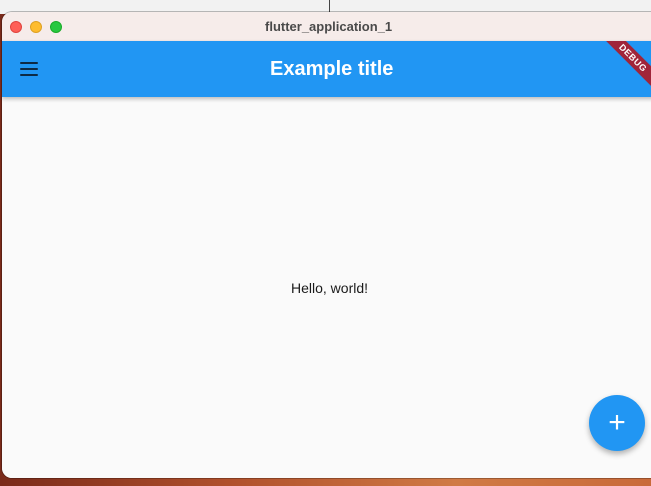 This screenshot has height=486, width=651. What do you see at coordinates (329, 26) in the screenshot?
I see `window-title: flutter_application_1` at bounding box center [329, 26].